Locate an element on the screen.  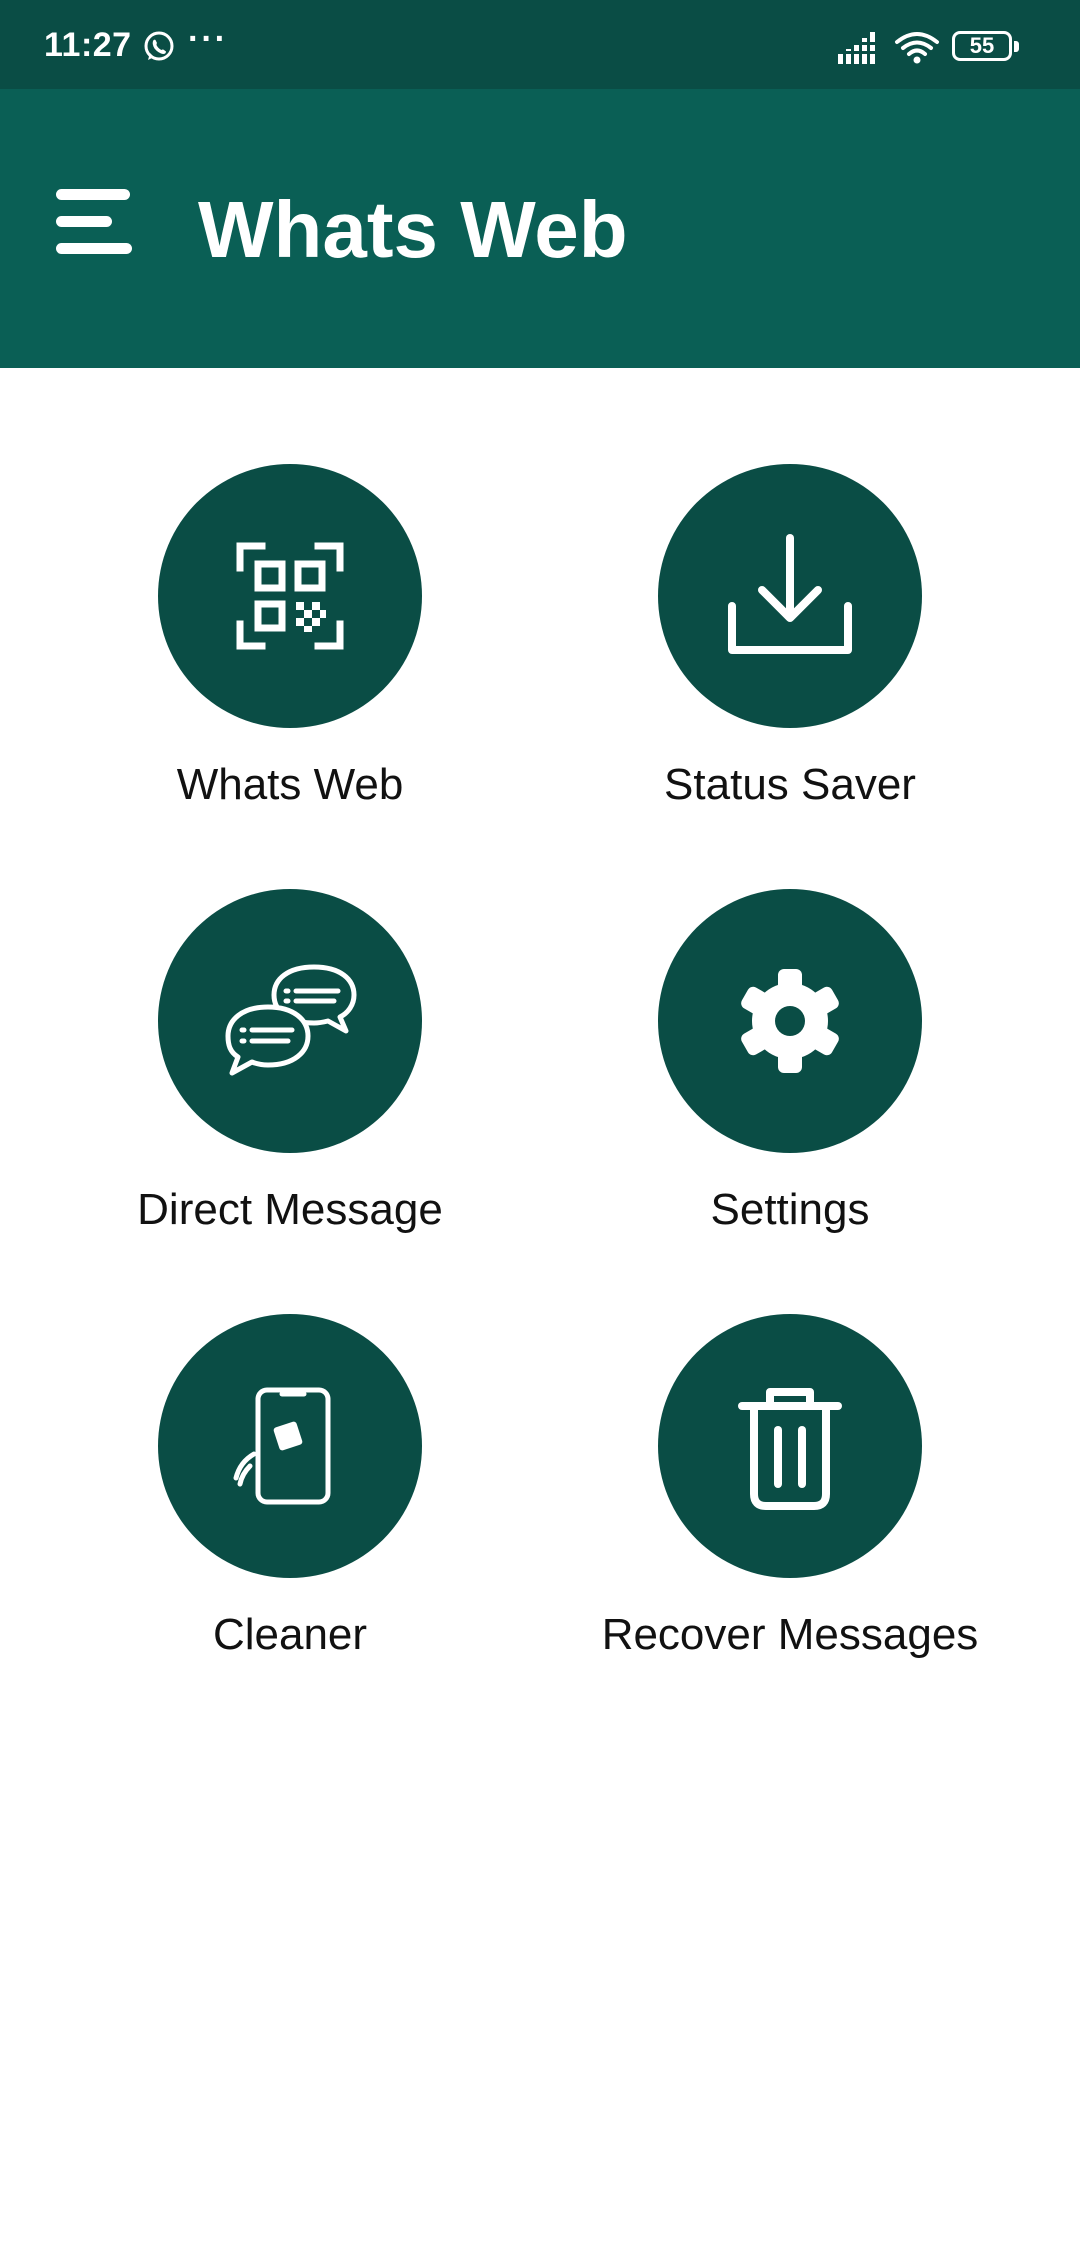
page-title: Whats Web is located at coordinates (413, 229).